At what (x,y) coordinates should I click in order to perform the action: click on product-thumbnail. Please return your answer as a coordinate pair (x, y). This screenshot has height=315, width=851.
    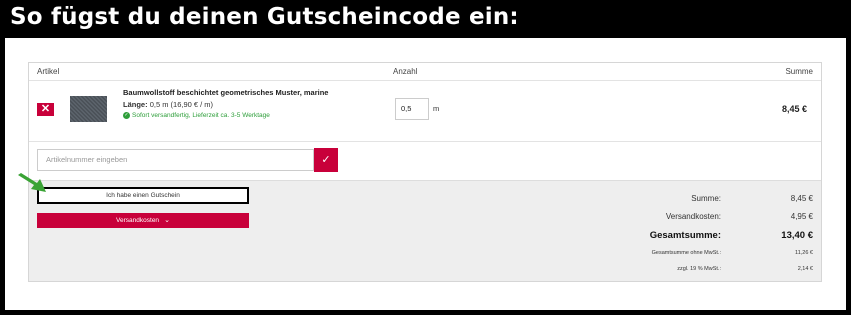
    Looking at the image, I should click on (88, 109).